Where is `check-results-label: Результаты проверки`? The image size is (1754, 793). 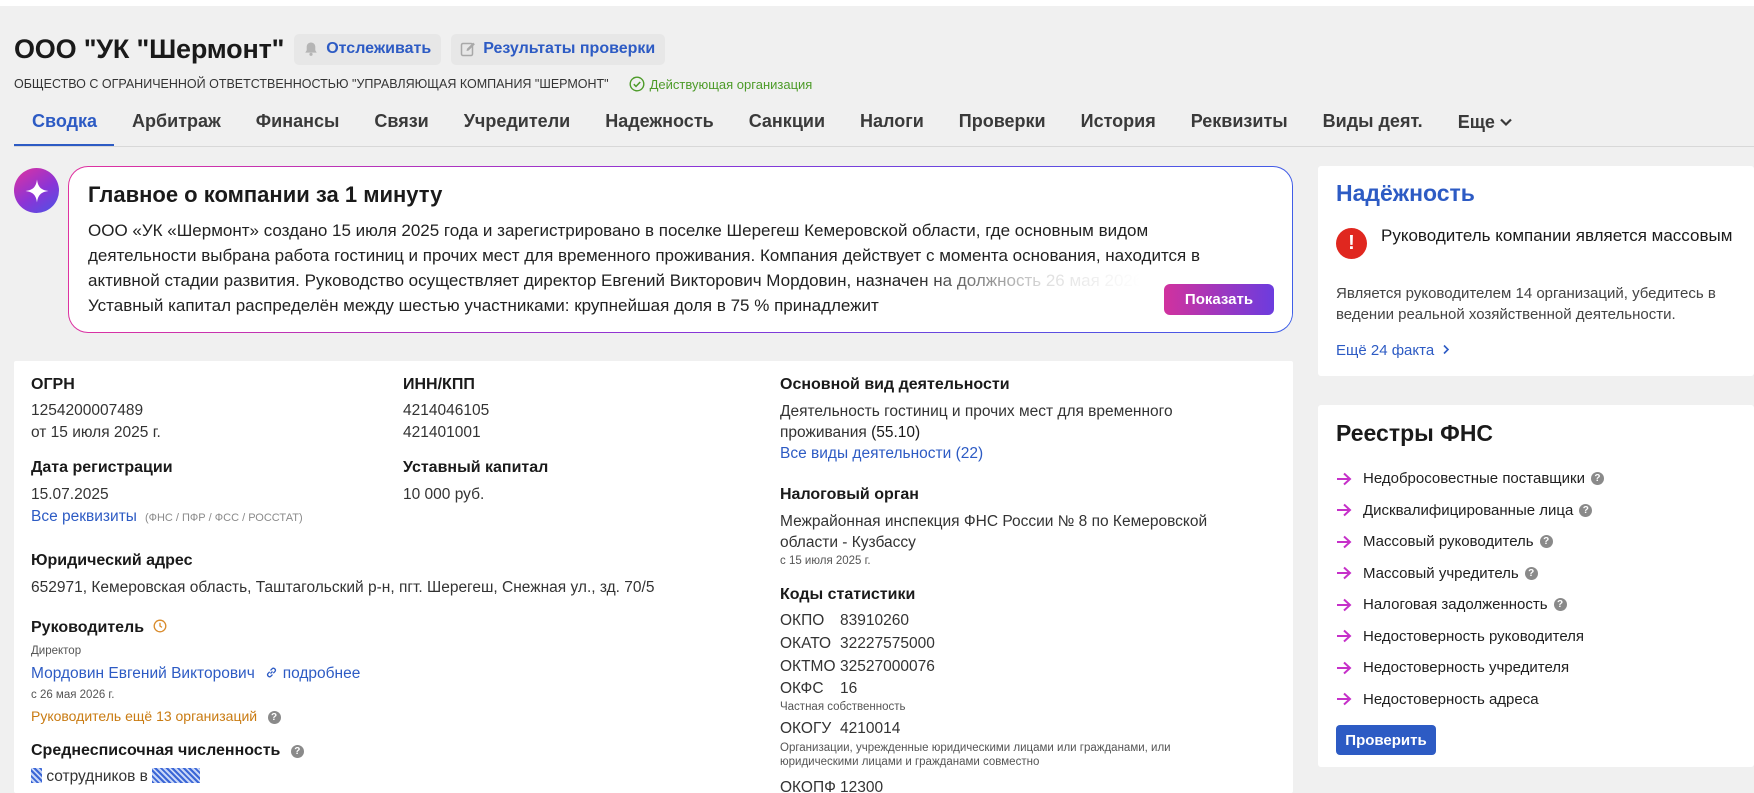 check-results-label: Результаты проверки is located at coordinates (569, 48).